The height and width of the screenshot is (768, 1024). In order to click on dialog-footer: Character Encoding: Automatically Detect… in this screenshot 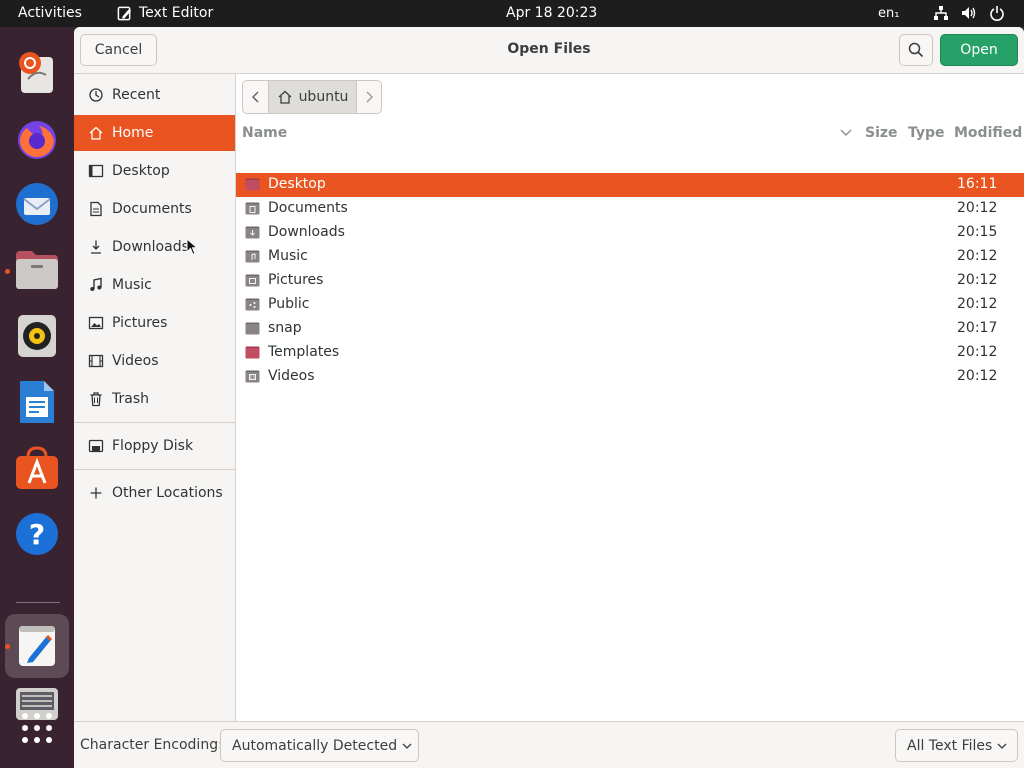, I will do `click(549, 744)`.